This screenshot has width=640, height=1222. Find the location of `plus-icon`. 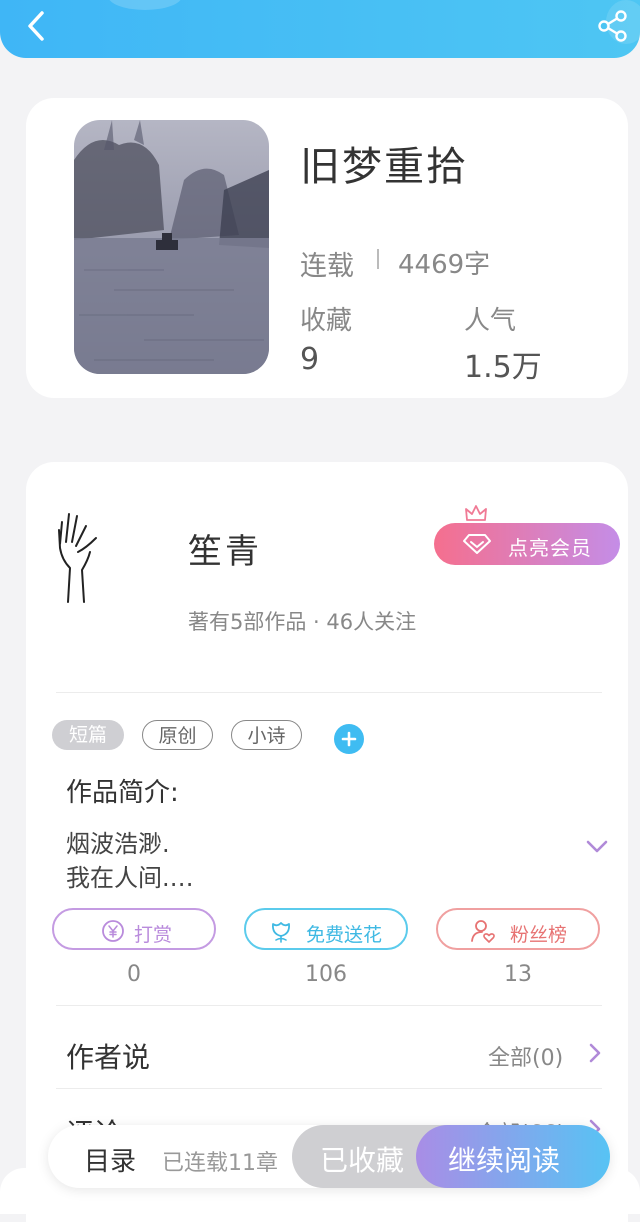

plus-icon is located at coordinates (349, 739).